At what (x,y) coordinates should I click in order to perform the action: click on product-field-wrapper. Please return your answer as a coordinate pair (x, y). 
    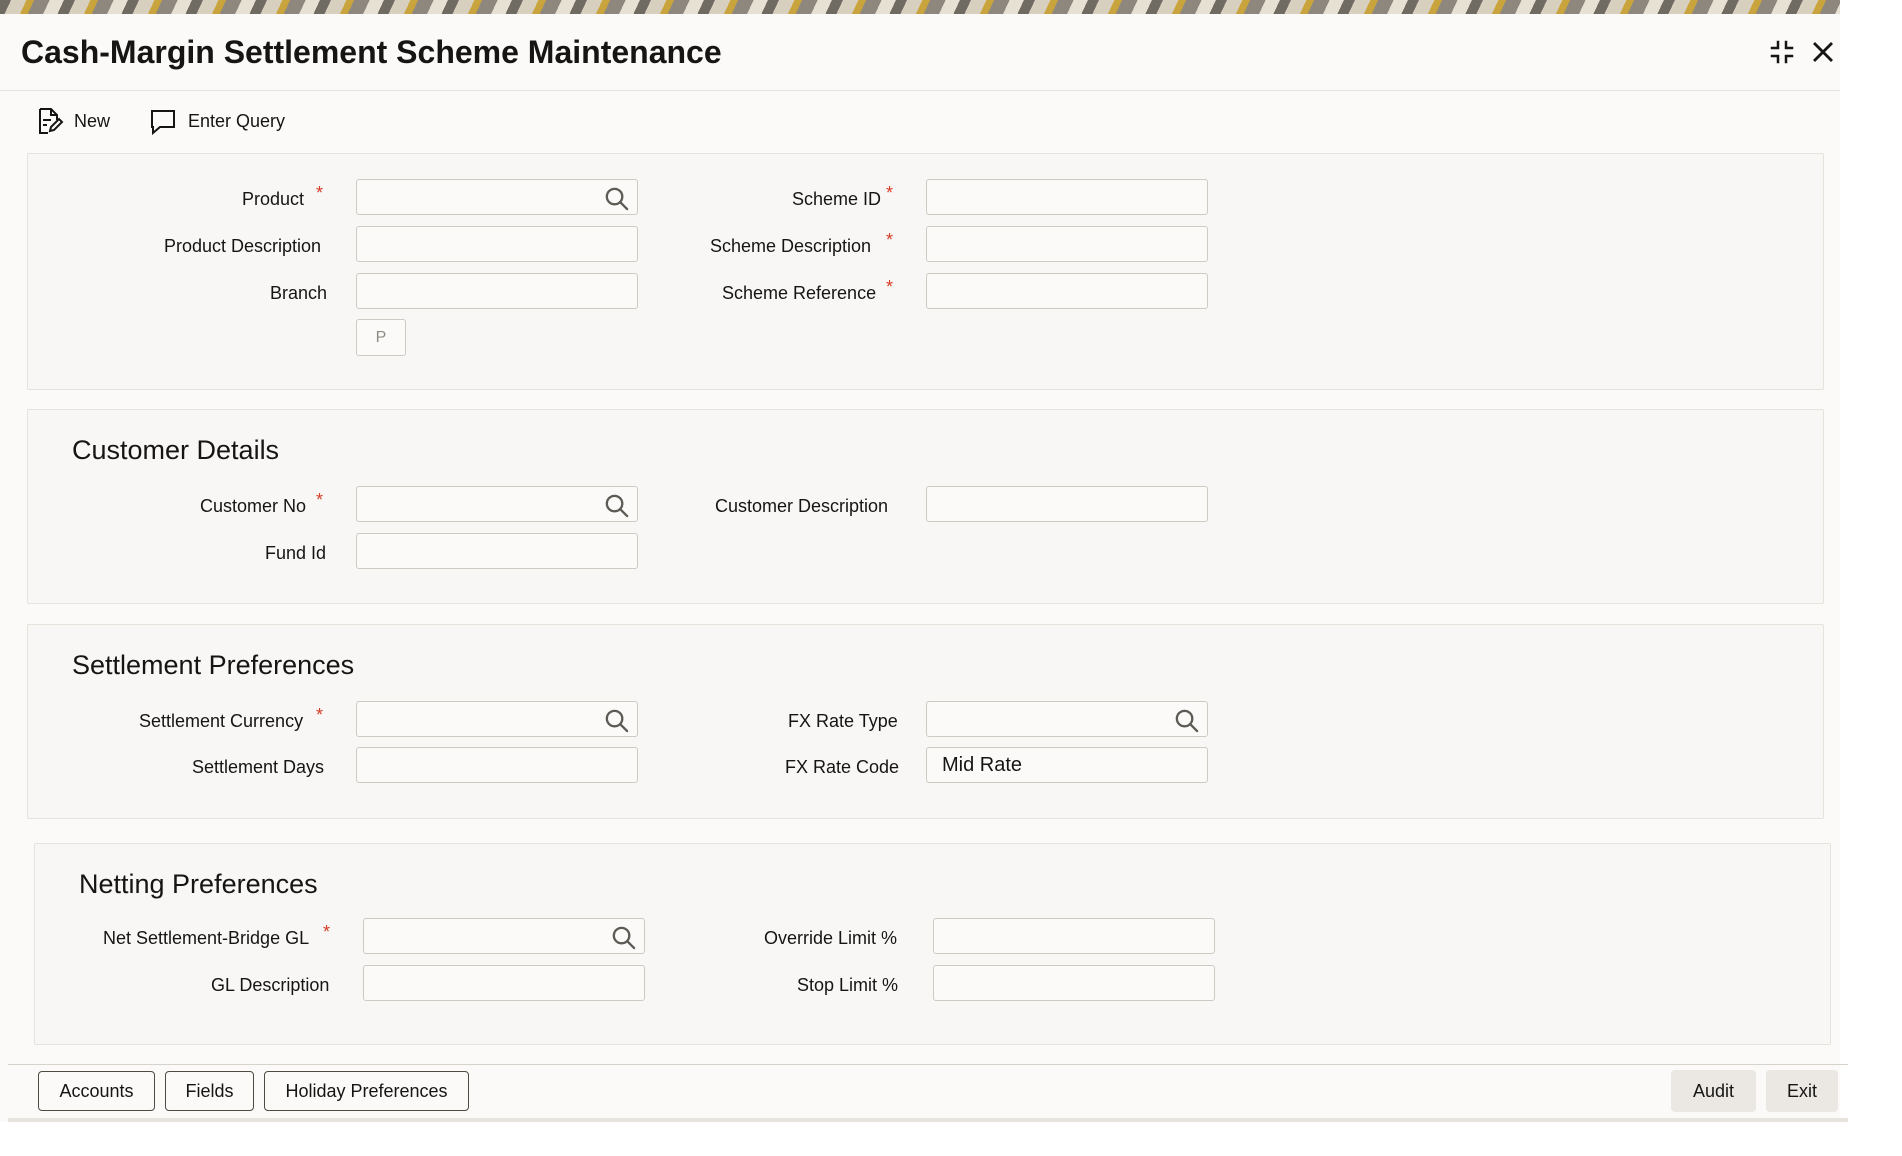
    Looking at the image, I should click on (497, 197).